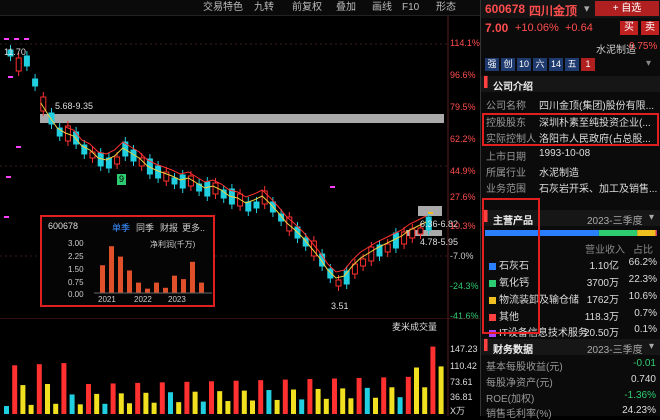 The width and height of the screenshot is (660, 420). What do you see at coordinates (15, 52) in the screenshot?
I see `high-price-label: 11.70` at bounding box center [15, 52].